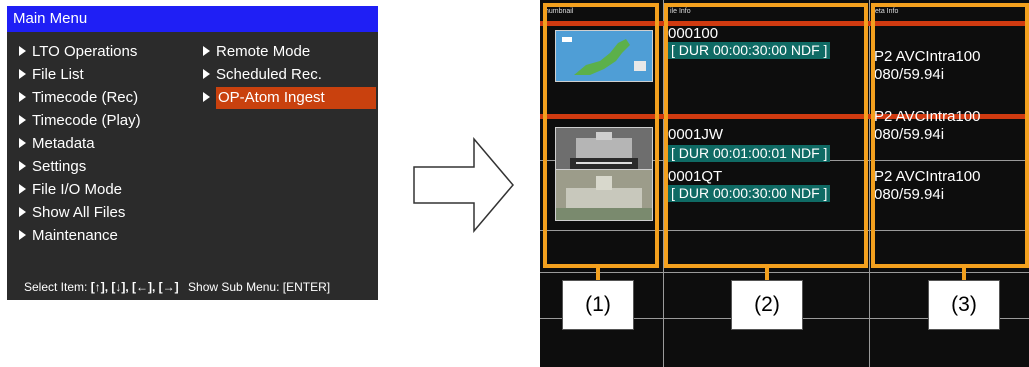  Describe the element at coordinates (601, 135) in the screenshot. I see `callout-box-thumbnail` at that location.